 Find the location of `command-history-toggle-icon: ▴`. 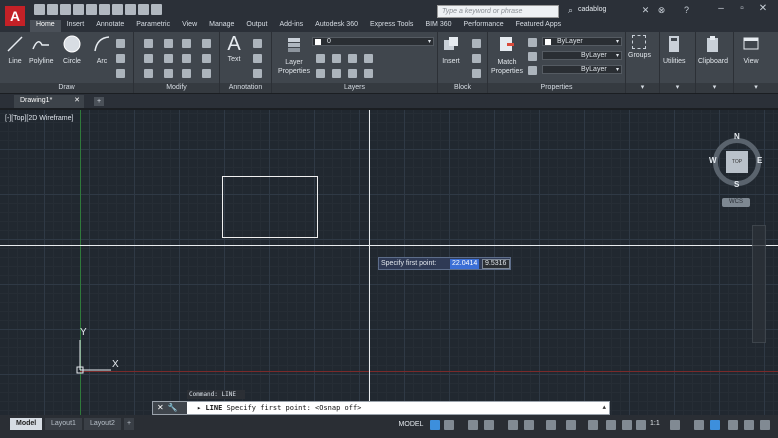

command-history-toggle-icon: ▴ is located at coordinates (604, 407).